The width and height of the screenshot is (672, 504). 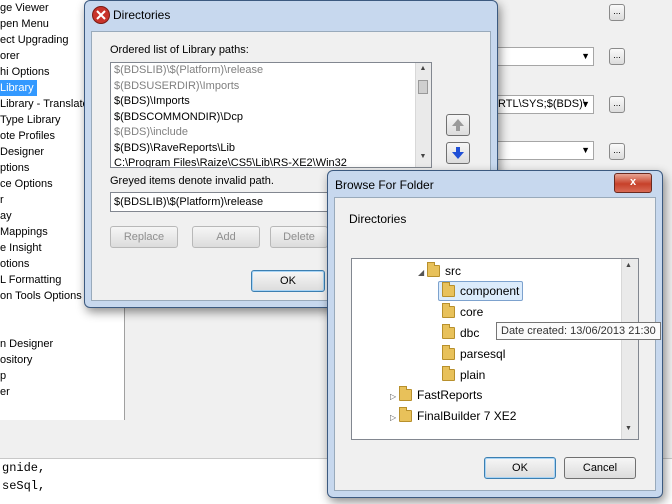 What do you see at coordinates (299, 237) in the screenshot?
I see `delete-button: Delete` at bounding box center [299, 237].